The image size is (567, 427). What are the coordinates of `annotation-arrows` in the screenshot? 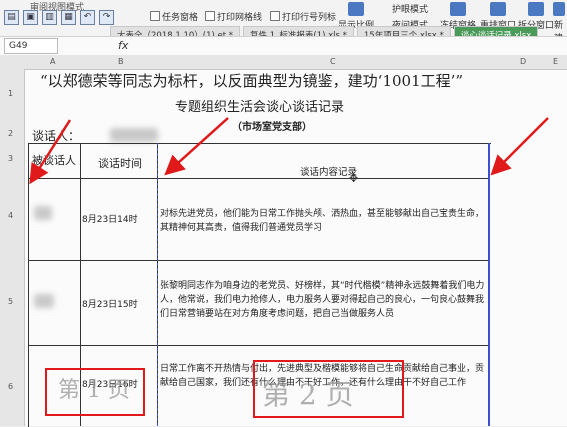 It's located at (289, 151).